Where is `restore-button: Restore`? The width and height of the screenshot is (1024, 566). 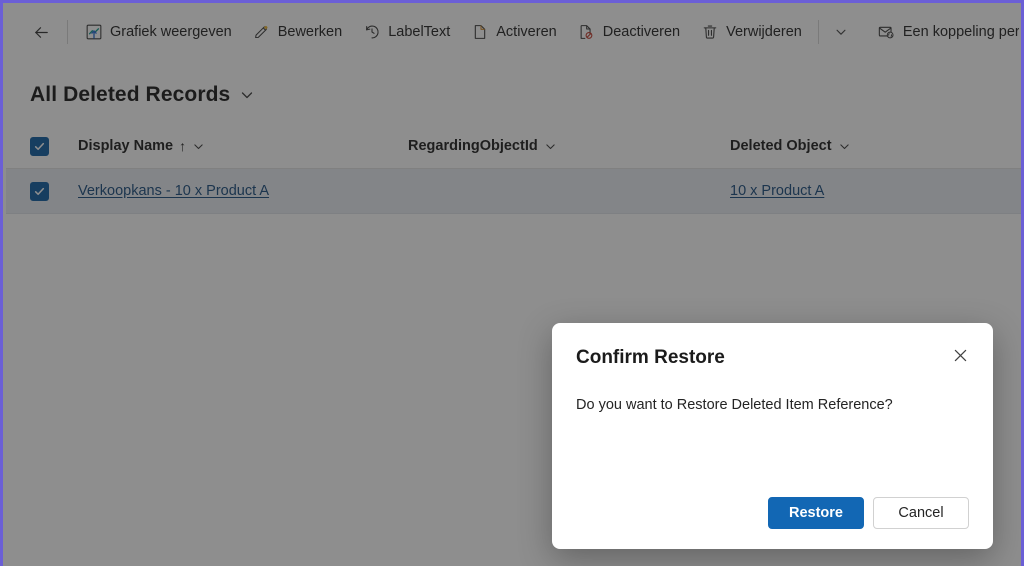
restore-button: Restore is located at coordinates (816, 513).